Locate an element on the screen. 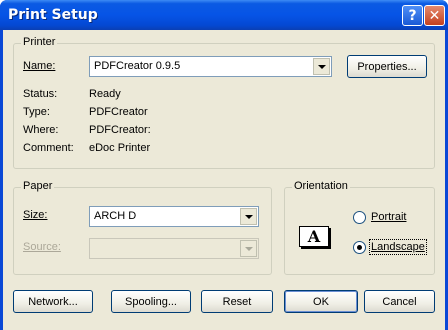 This screenshot has width=448, height=330. portrait-radio is located at coordinates (359, 217).